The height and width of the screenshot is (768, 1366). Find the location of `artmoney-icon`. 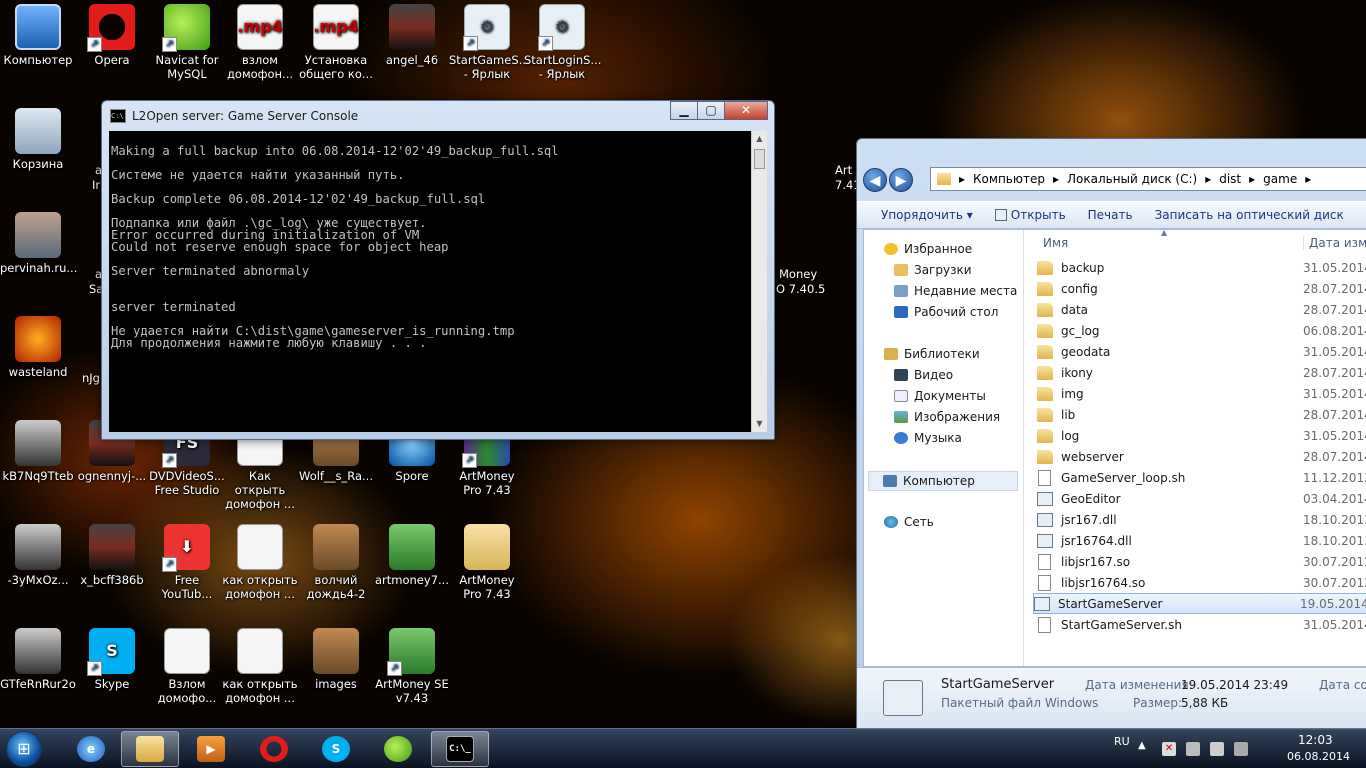

artmoney-icon is located at coordinates (411, 652).